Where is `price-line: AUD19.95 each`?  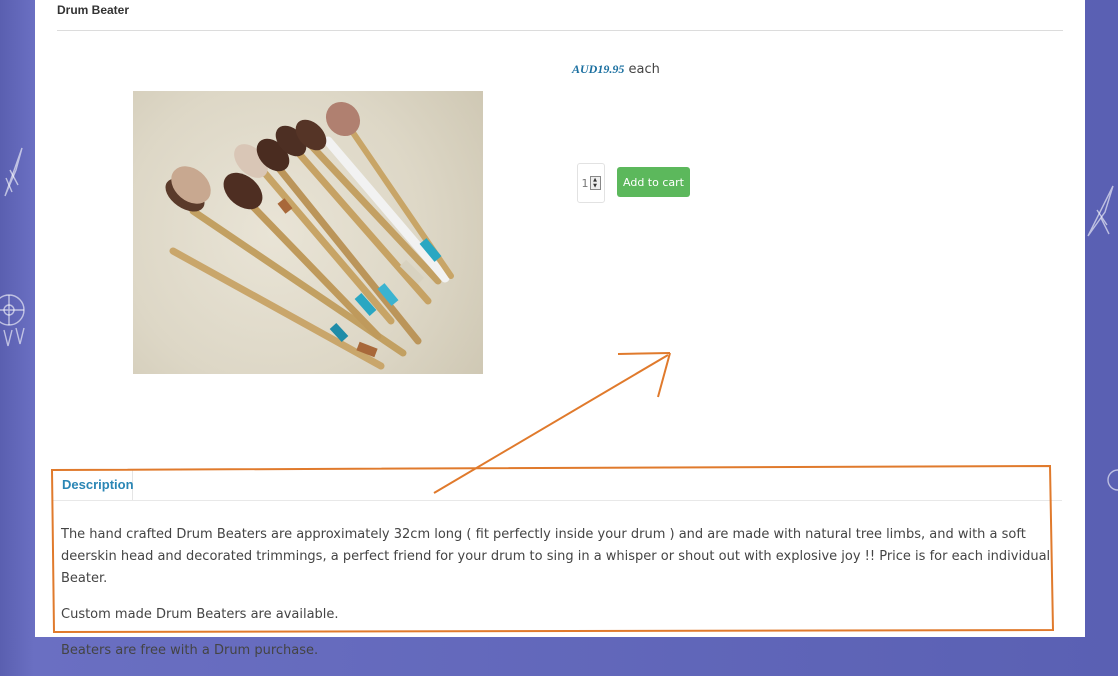
price-line: AUD19.95 each is located at coordinates (616, 69).